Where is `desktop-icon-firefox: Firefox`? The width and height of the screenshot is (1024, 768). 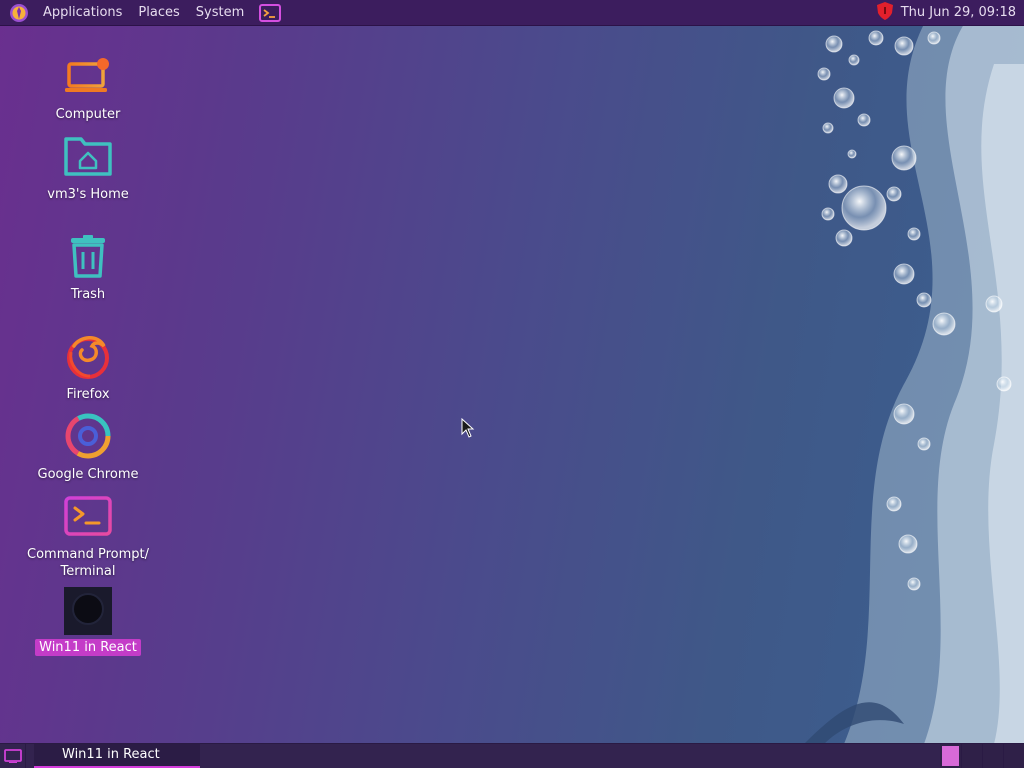 desktop-icon-firefox: Firefox is located at coordinates (88, 366).